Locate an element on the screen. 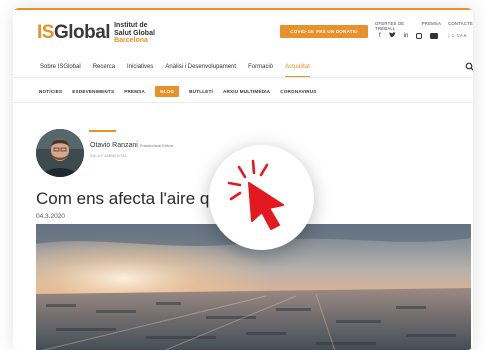 The height and width of the screenshot is (350, 486). logo-subtitle: Institut de Salut Global Barcelona is located at coordinates (134, 33).